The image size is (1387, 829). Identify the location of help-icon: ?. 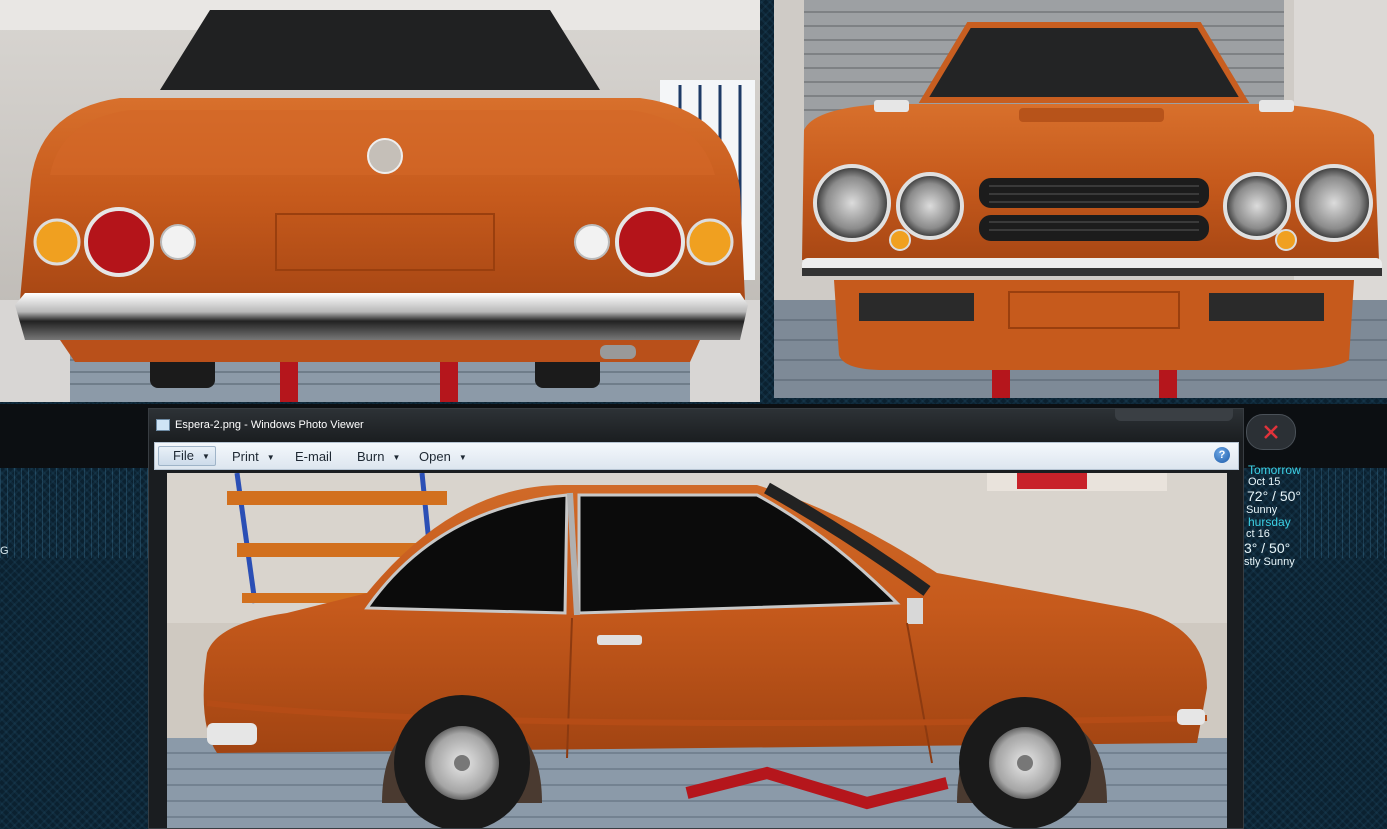
(1222, 455).